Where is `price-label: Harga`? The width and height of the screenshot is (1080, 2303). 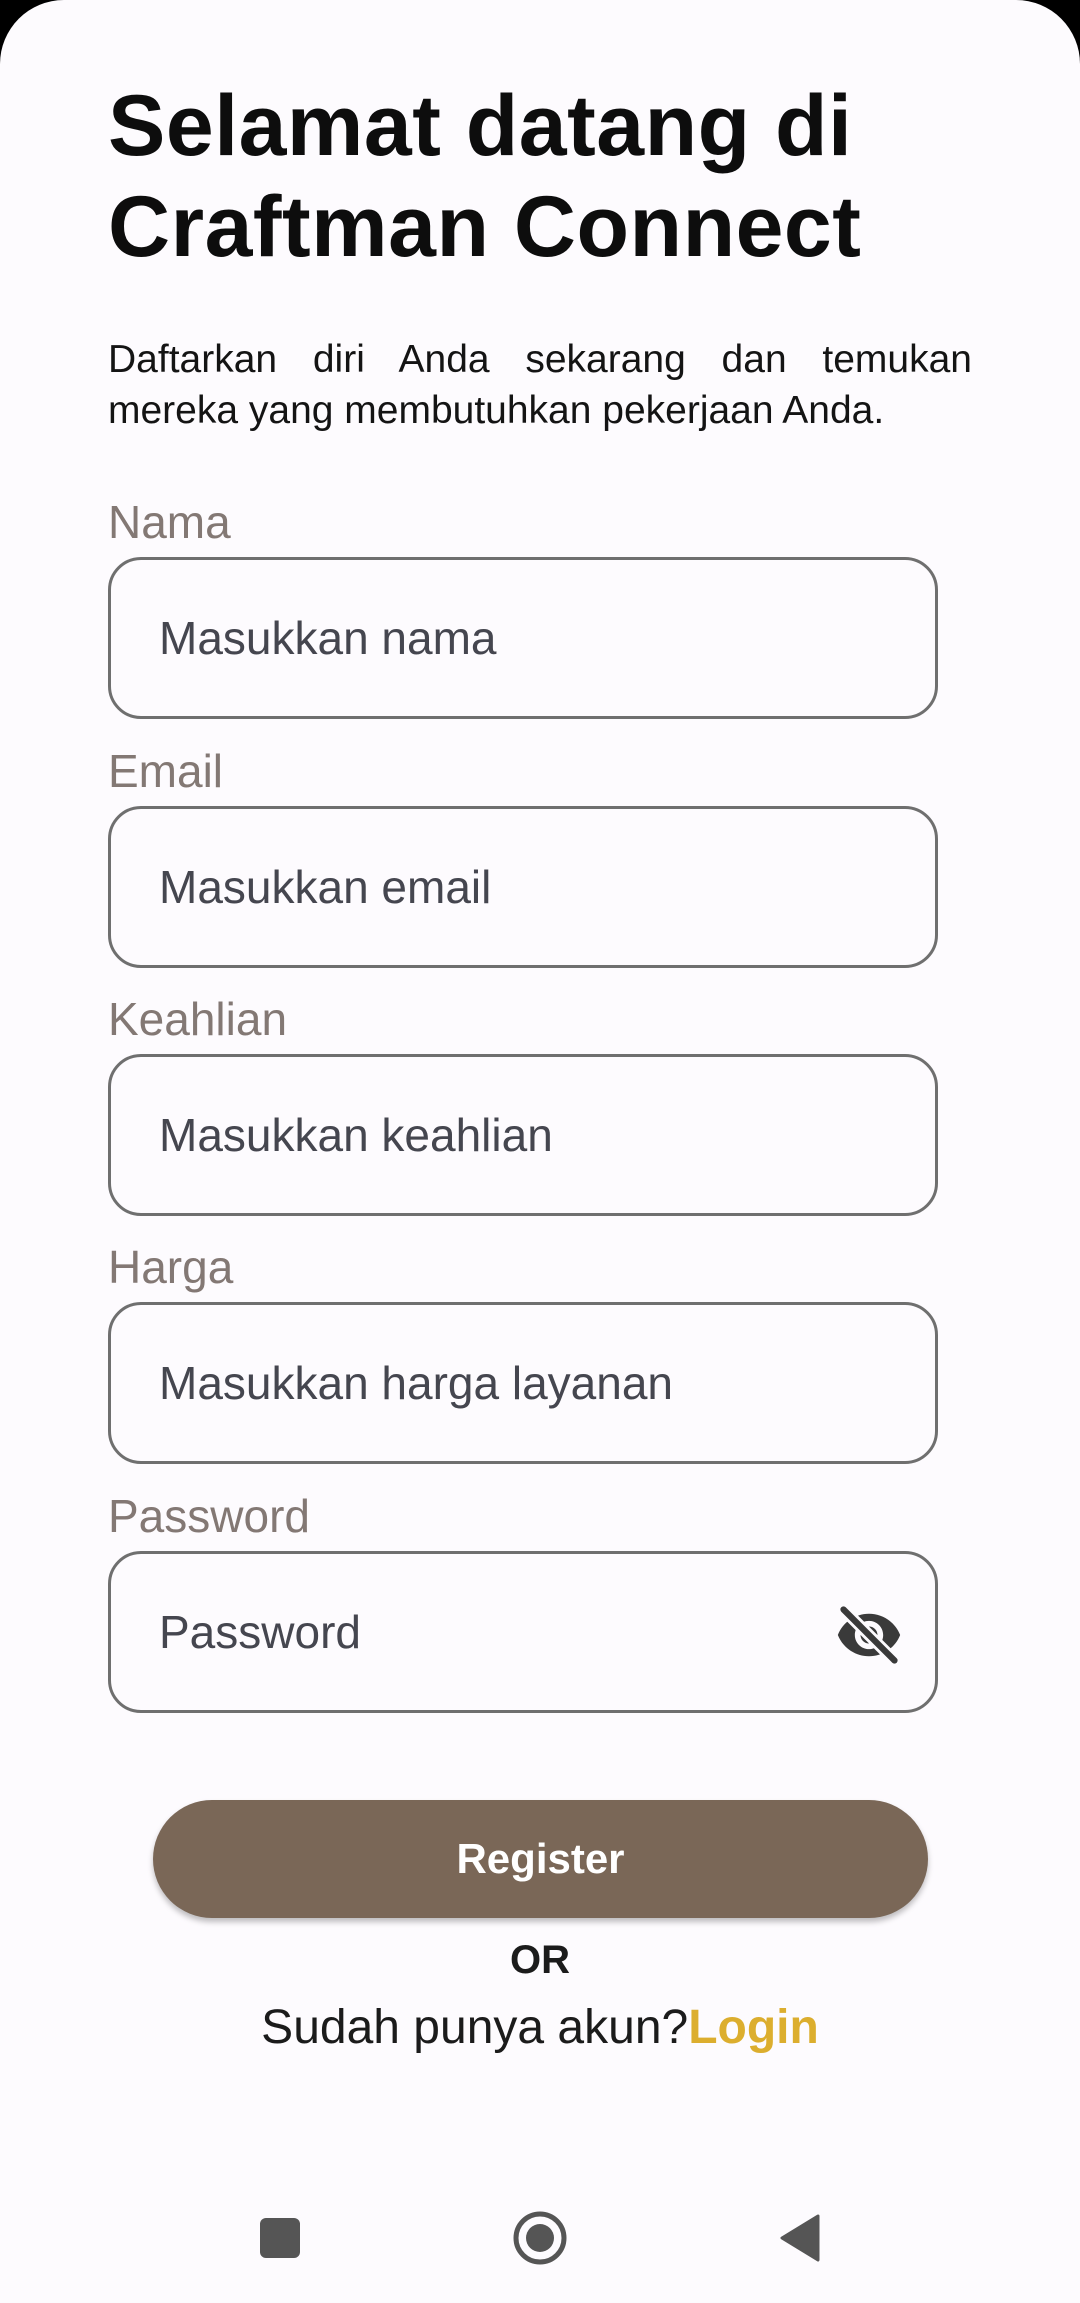 price-label: Harga is located at coordinates (171, 1267).